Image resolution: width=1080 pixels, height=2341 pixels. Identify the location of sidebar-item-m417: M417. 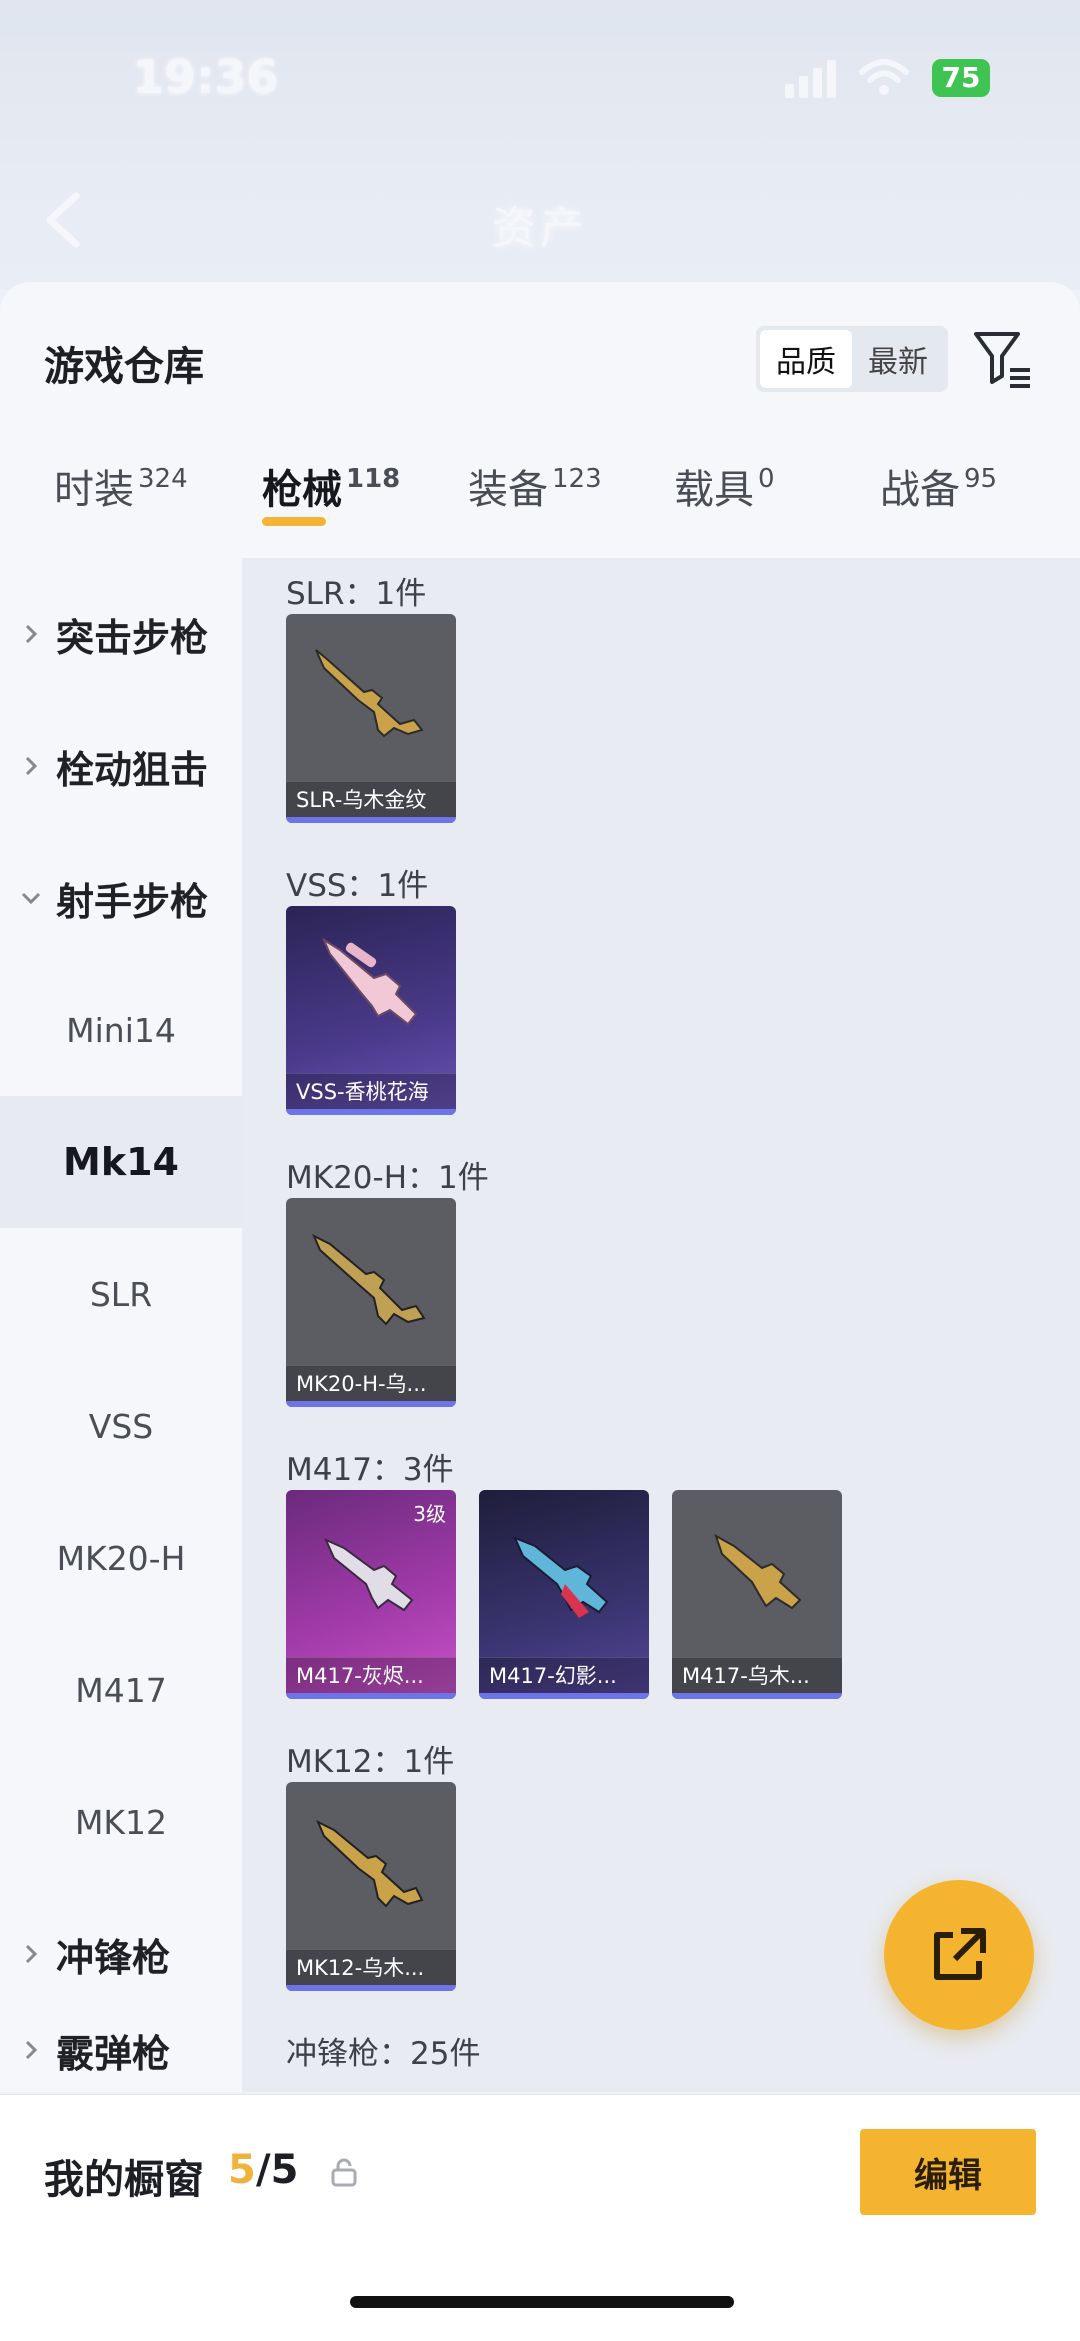
(121, 1690).